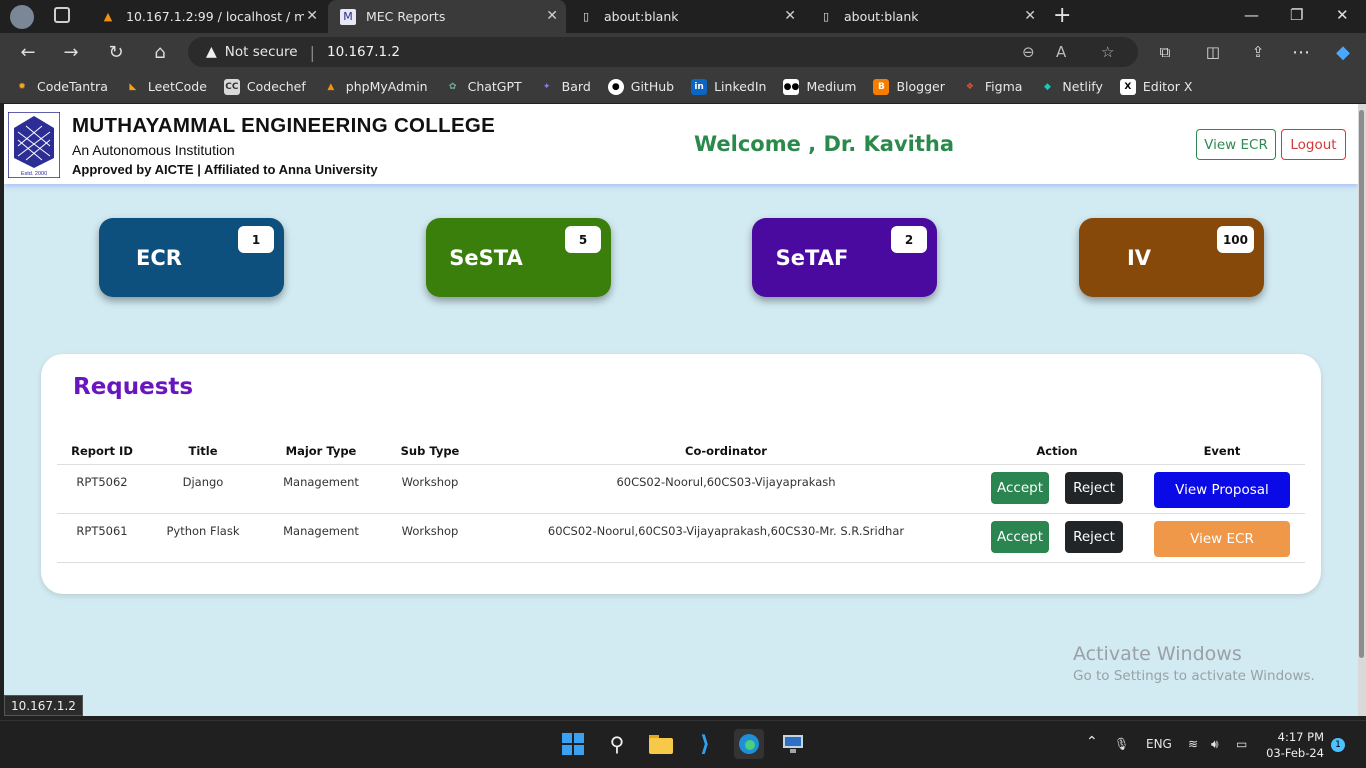  What do you see at coordinates (573, 744) in the screenshot?
I see `start-icon` at bounding box center [573, 744].